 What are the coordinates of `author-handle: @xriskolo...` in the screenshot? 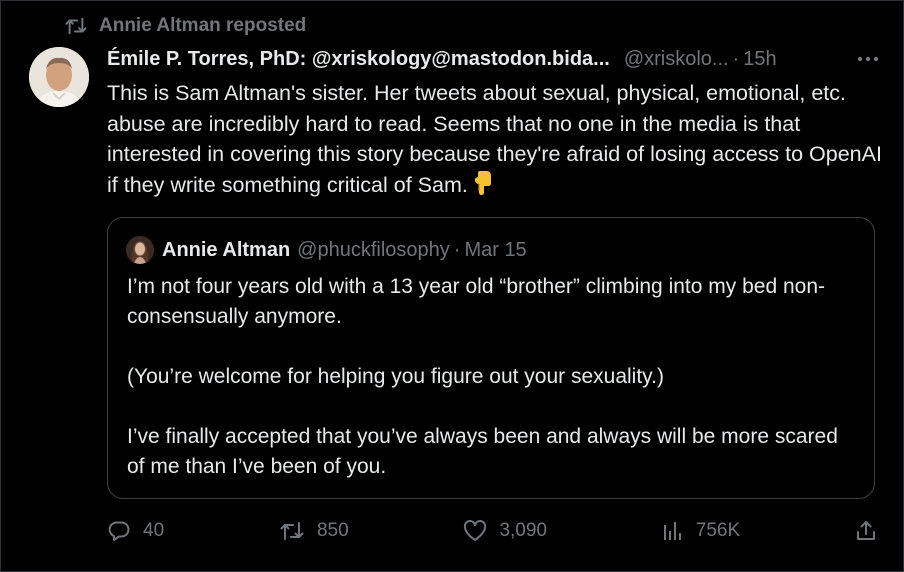 It's located at (676, 59).